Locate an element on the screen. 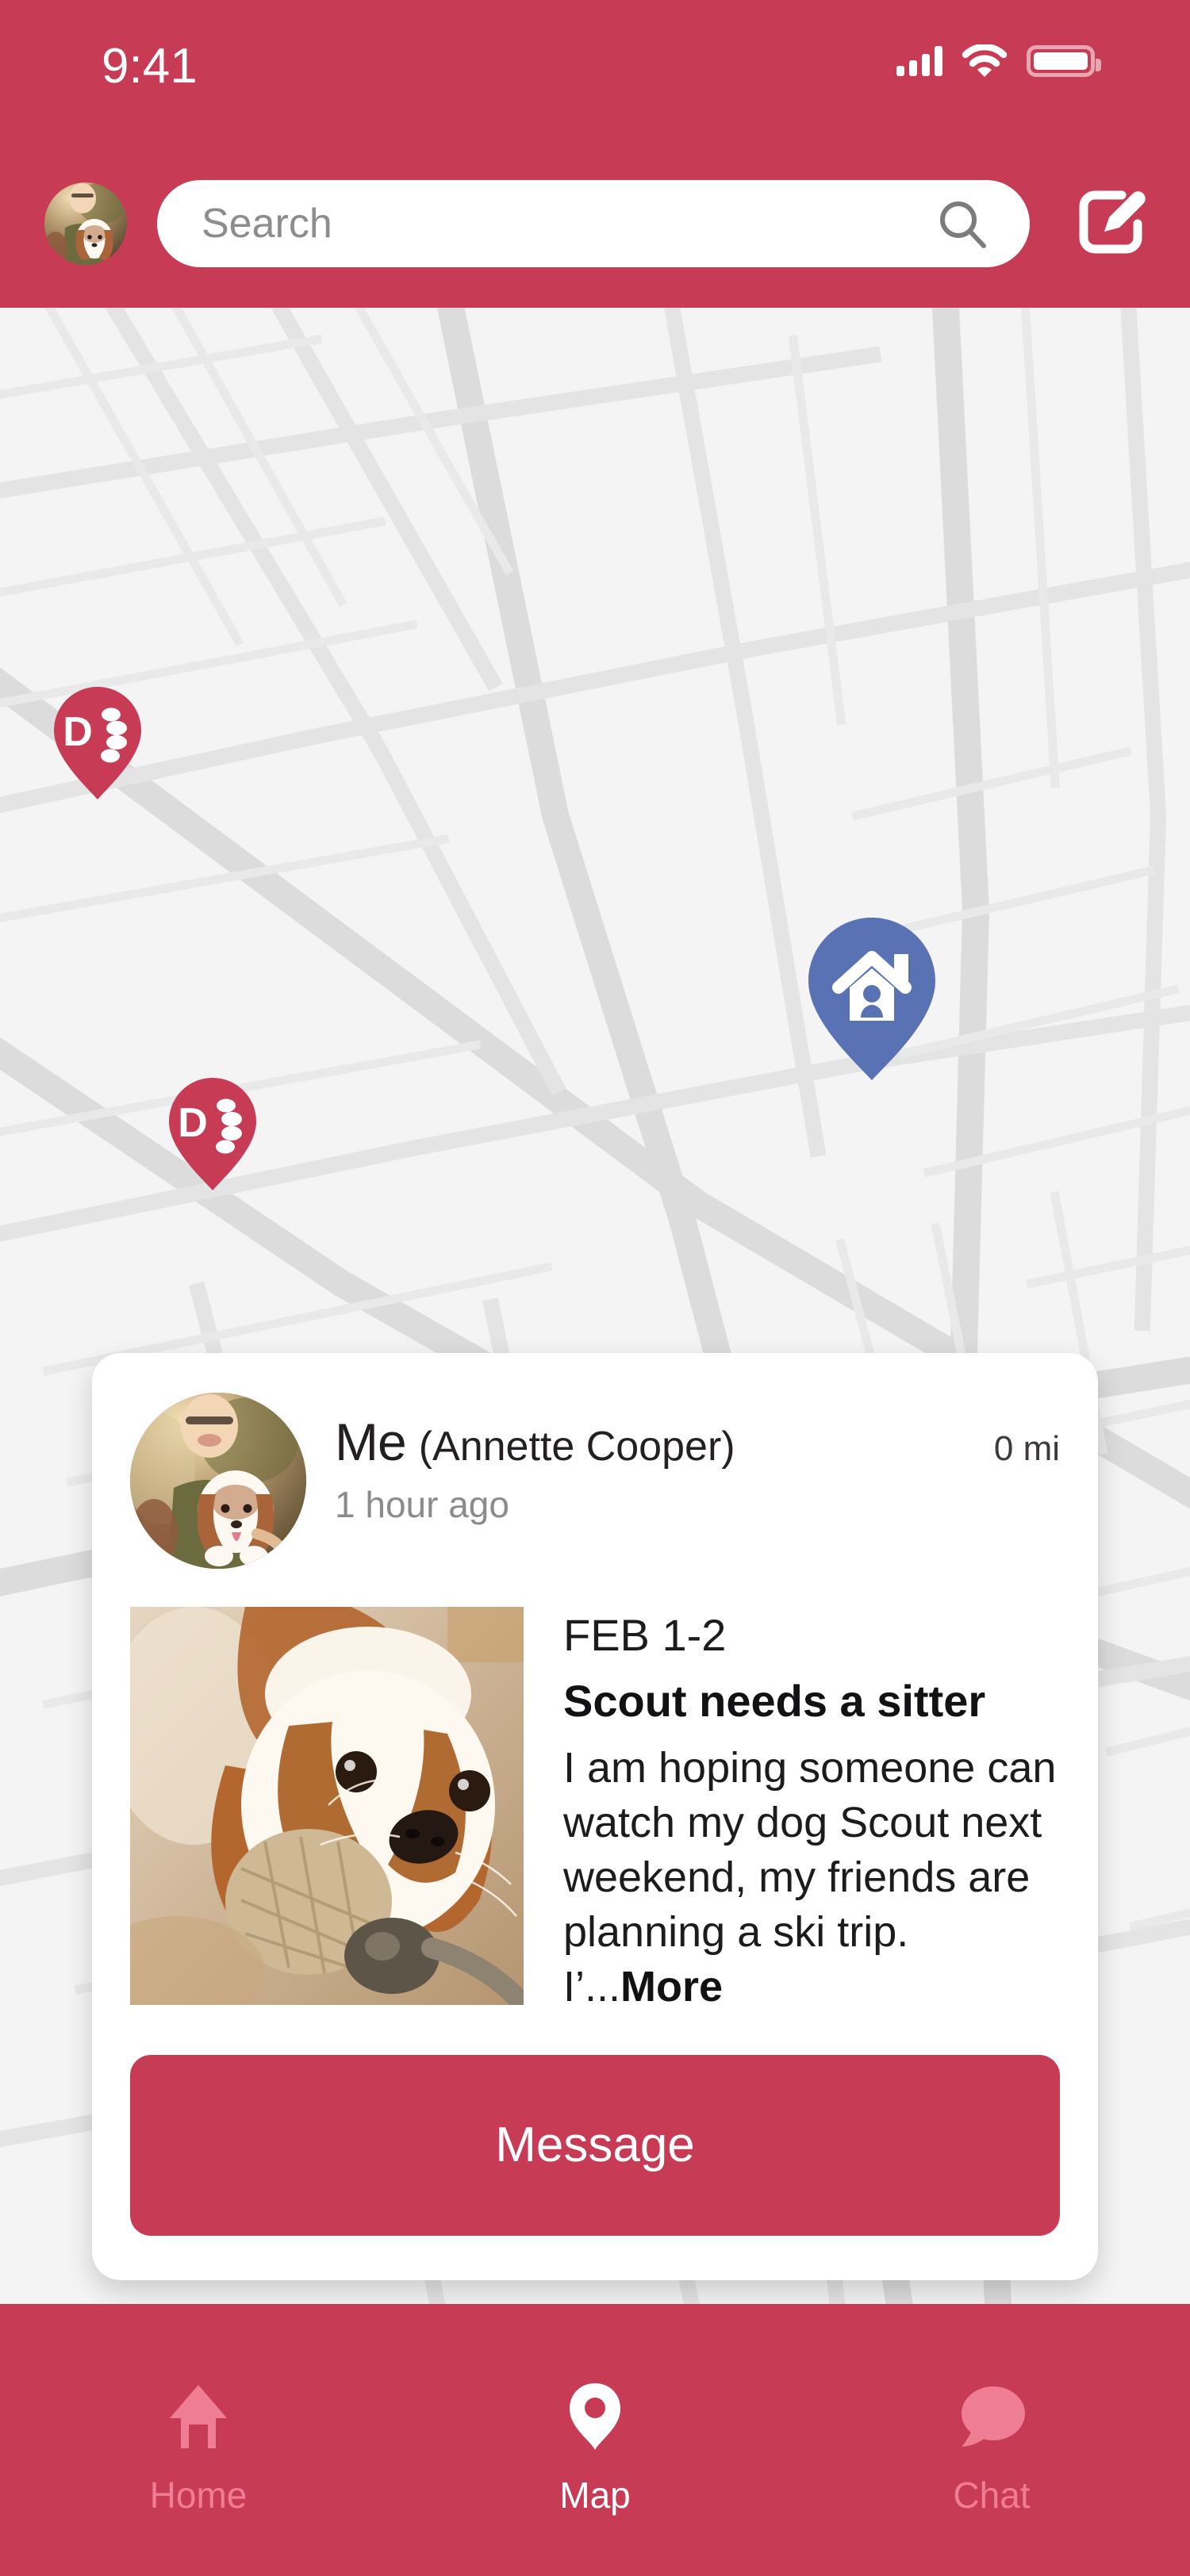 This screenshot has width=1190, height=2576. search-bar is located at coordinates (593, 223).